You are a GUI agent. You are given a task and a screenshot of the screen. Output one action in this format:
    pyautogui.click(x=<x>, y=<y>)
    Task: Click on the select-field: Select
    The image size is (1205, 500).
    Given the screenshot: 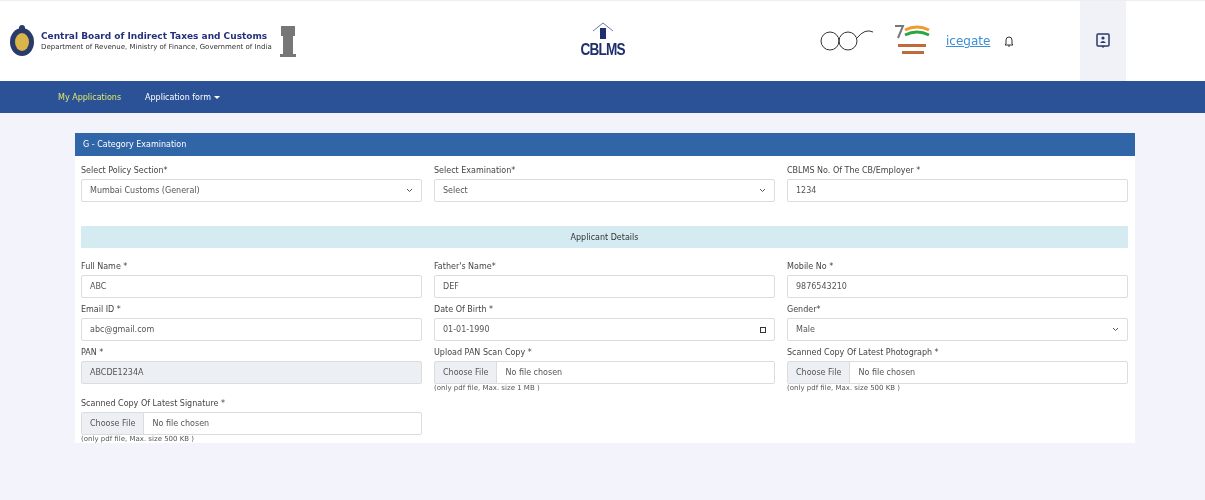 What is the action you would take?
    pyautogui.click(x=604, y=190)
    